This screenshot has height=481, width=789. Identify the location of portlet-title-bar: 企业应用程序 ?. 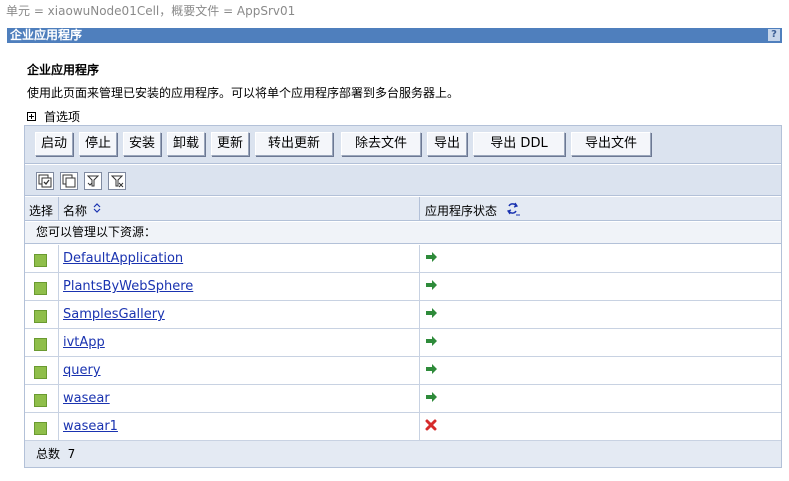
(394, 35).